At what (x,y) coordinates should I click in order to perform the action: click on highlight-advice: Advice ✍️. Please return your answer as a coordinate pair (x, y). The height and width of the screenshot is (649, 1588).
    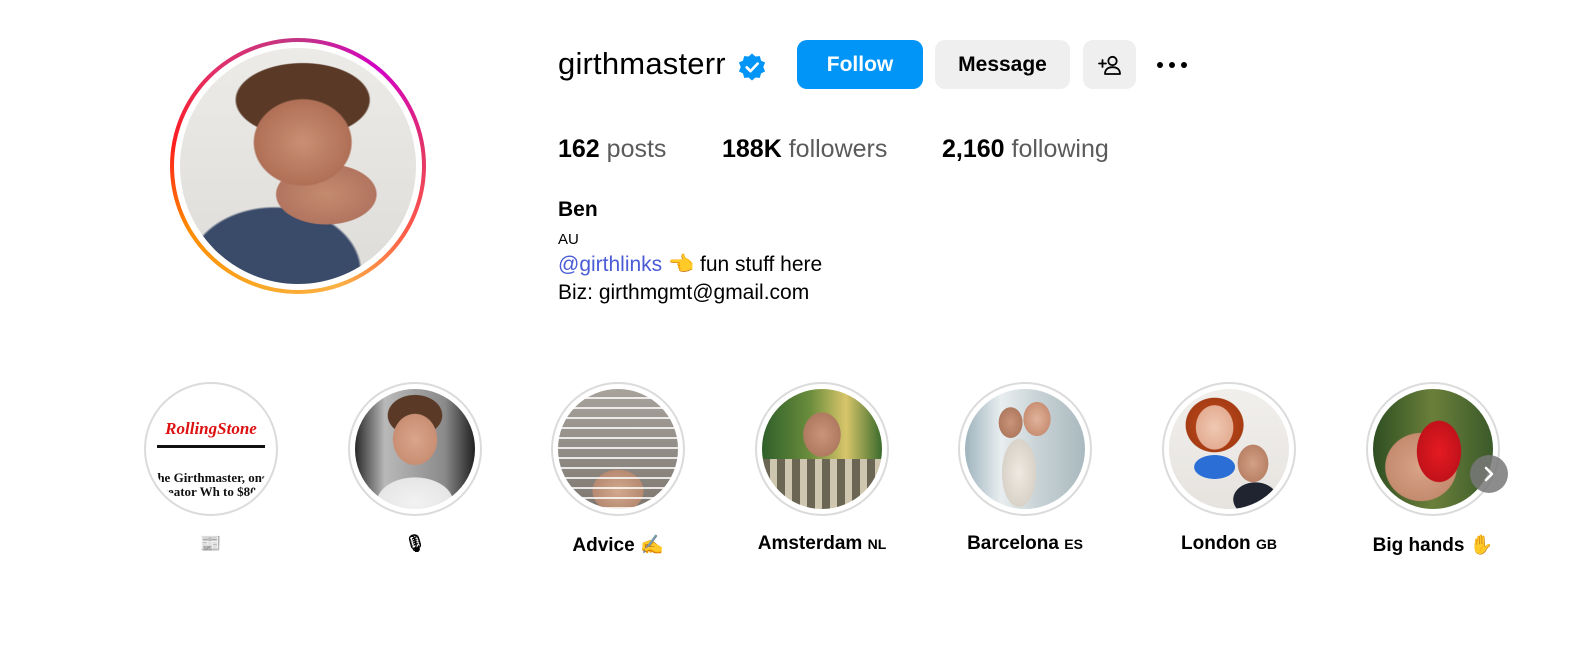
    Looking at the image, I should click on (618, 469).